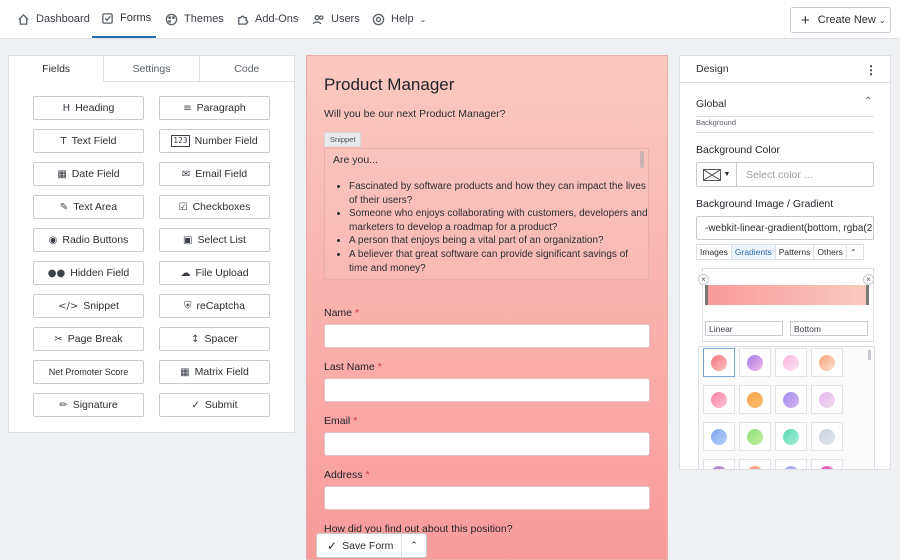  What do you see at coordinates (336, 19) in the screenshot?
I see `nav-users: Users` at bounding box center [336, 19].